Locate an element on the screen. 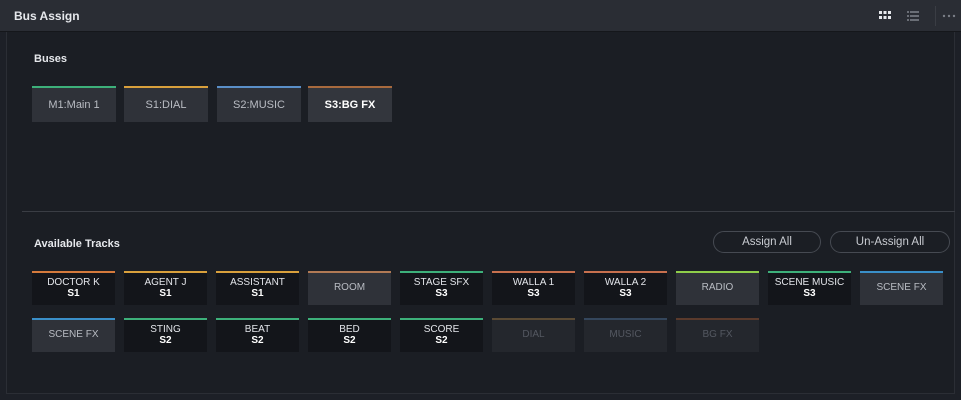  track-button: BEAT S2 is located at coordinates (257, 335).